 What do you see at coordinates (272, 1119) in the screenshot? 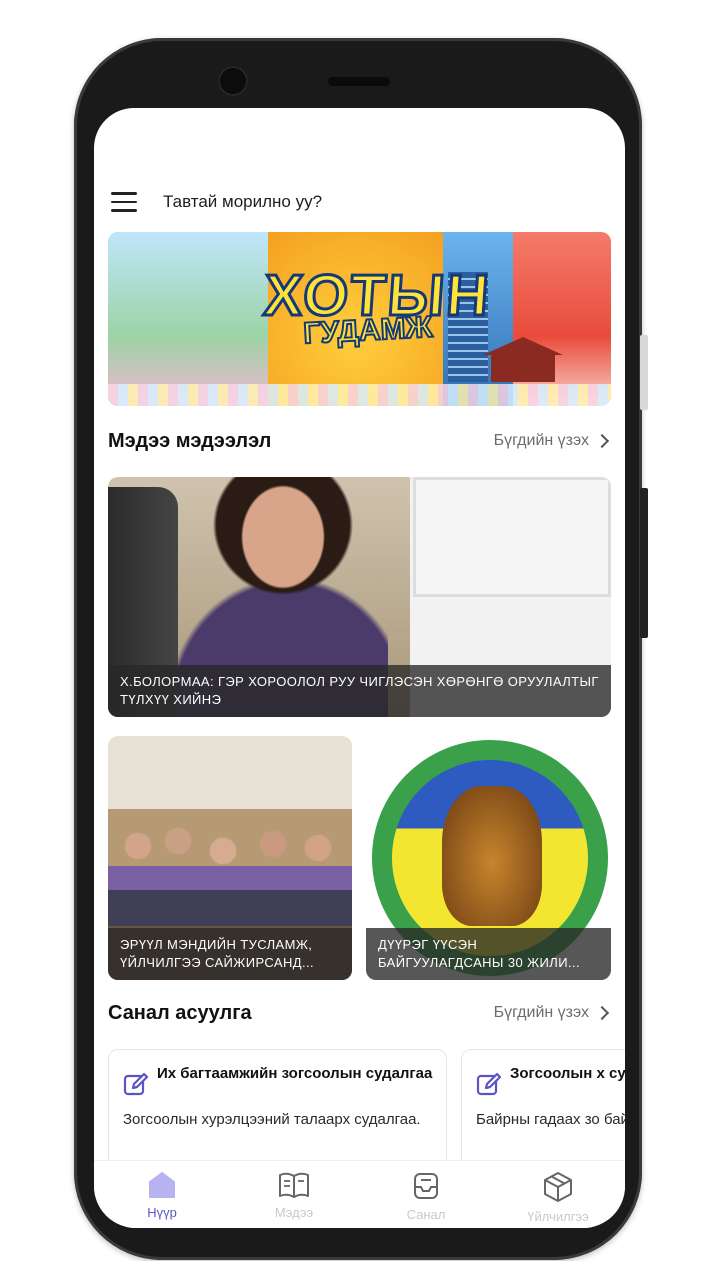
I see `survey-description: Зогсоолын хурэлцээний талаарх судалгаа.` at bounding box center [272, 1119].